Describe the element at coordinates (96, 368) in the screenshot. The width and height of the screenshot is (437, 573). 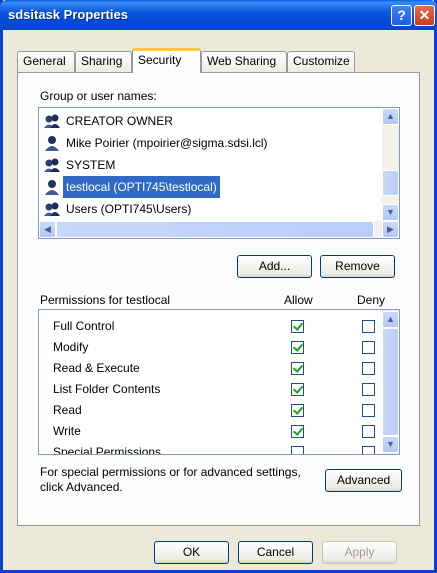
I see `permission-name: Read & Execute` at that location.